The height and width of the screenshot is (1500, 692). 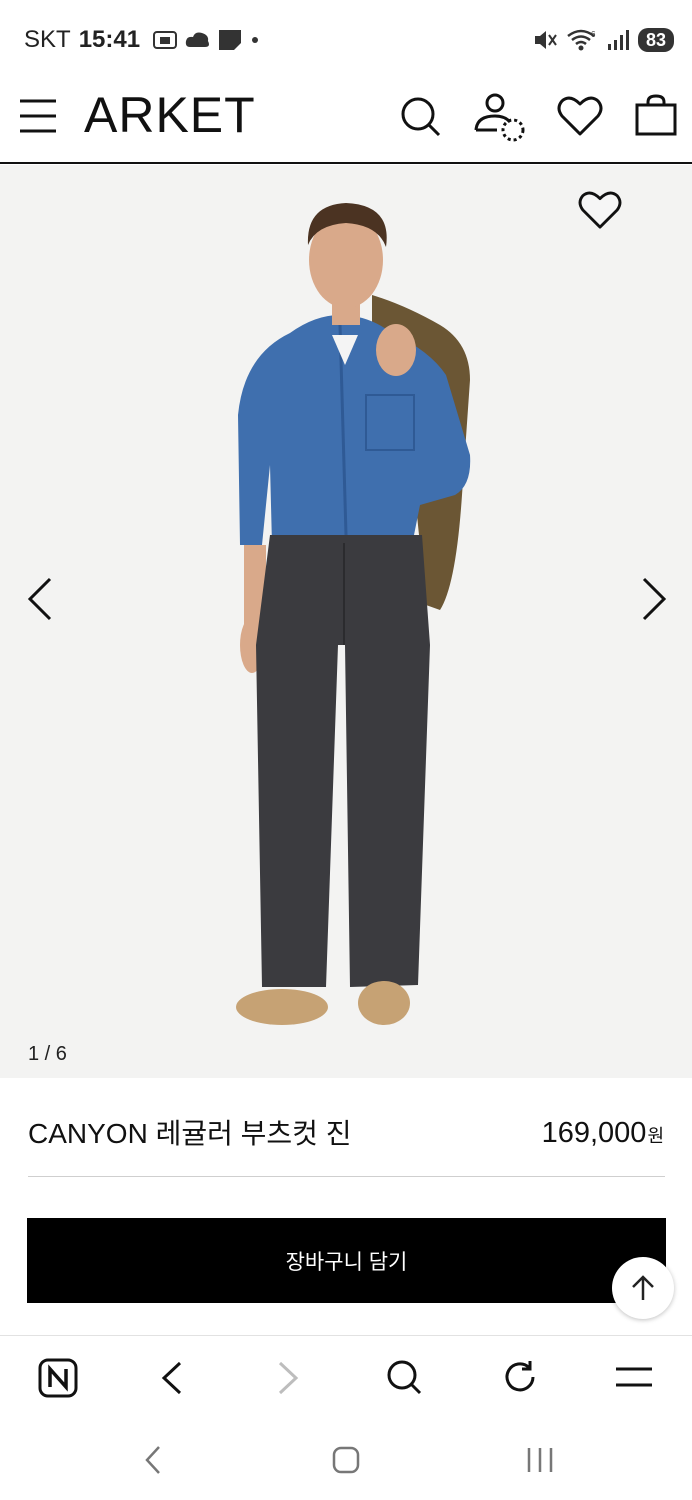 I want to click on naver-home-button, so click(x=58, y=1378).